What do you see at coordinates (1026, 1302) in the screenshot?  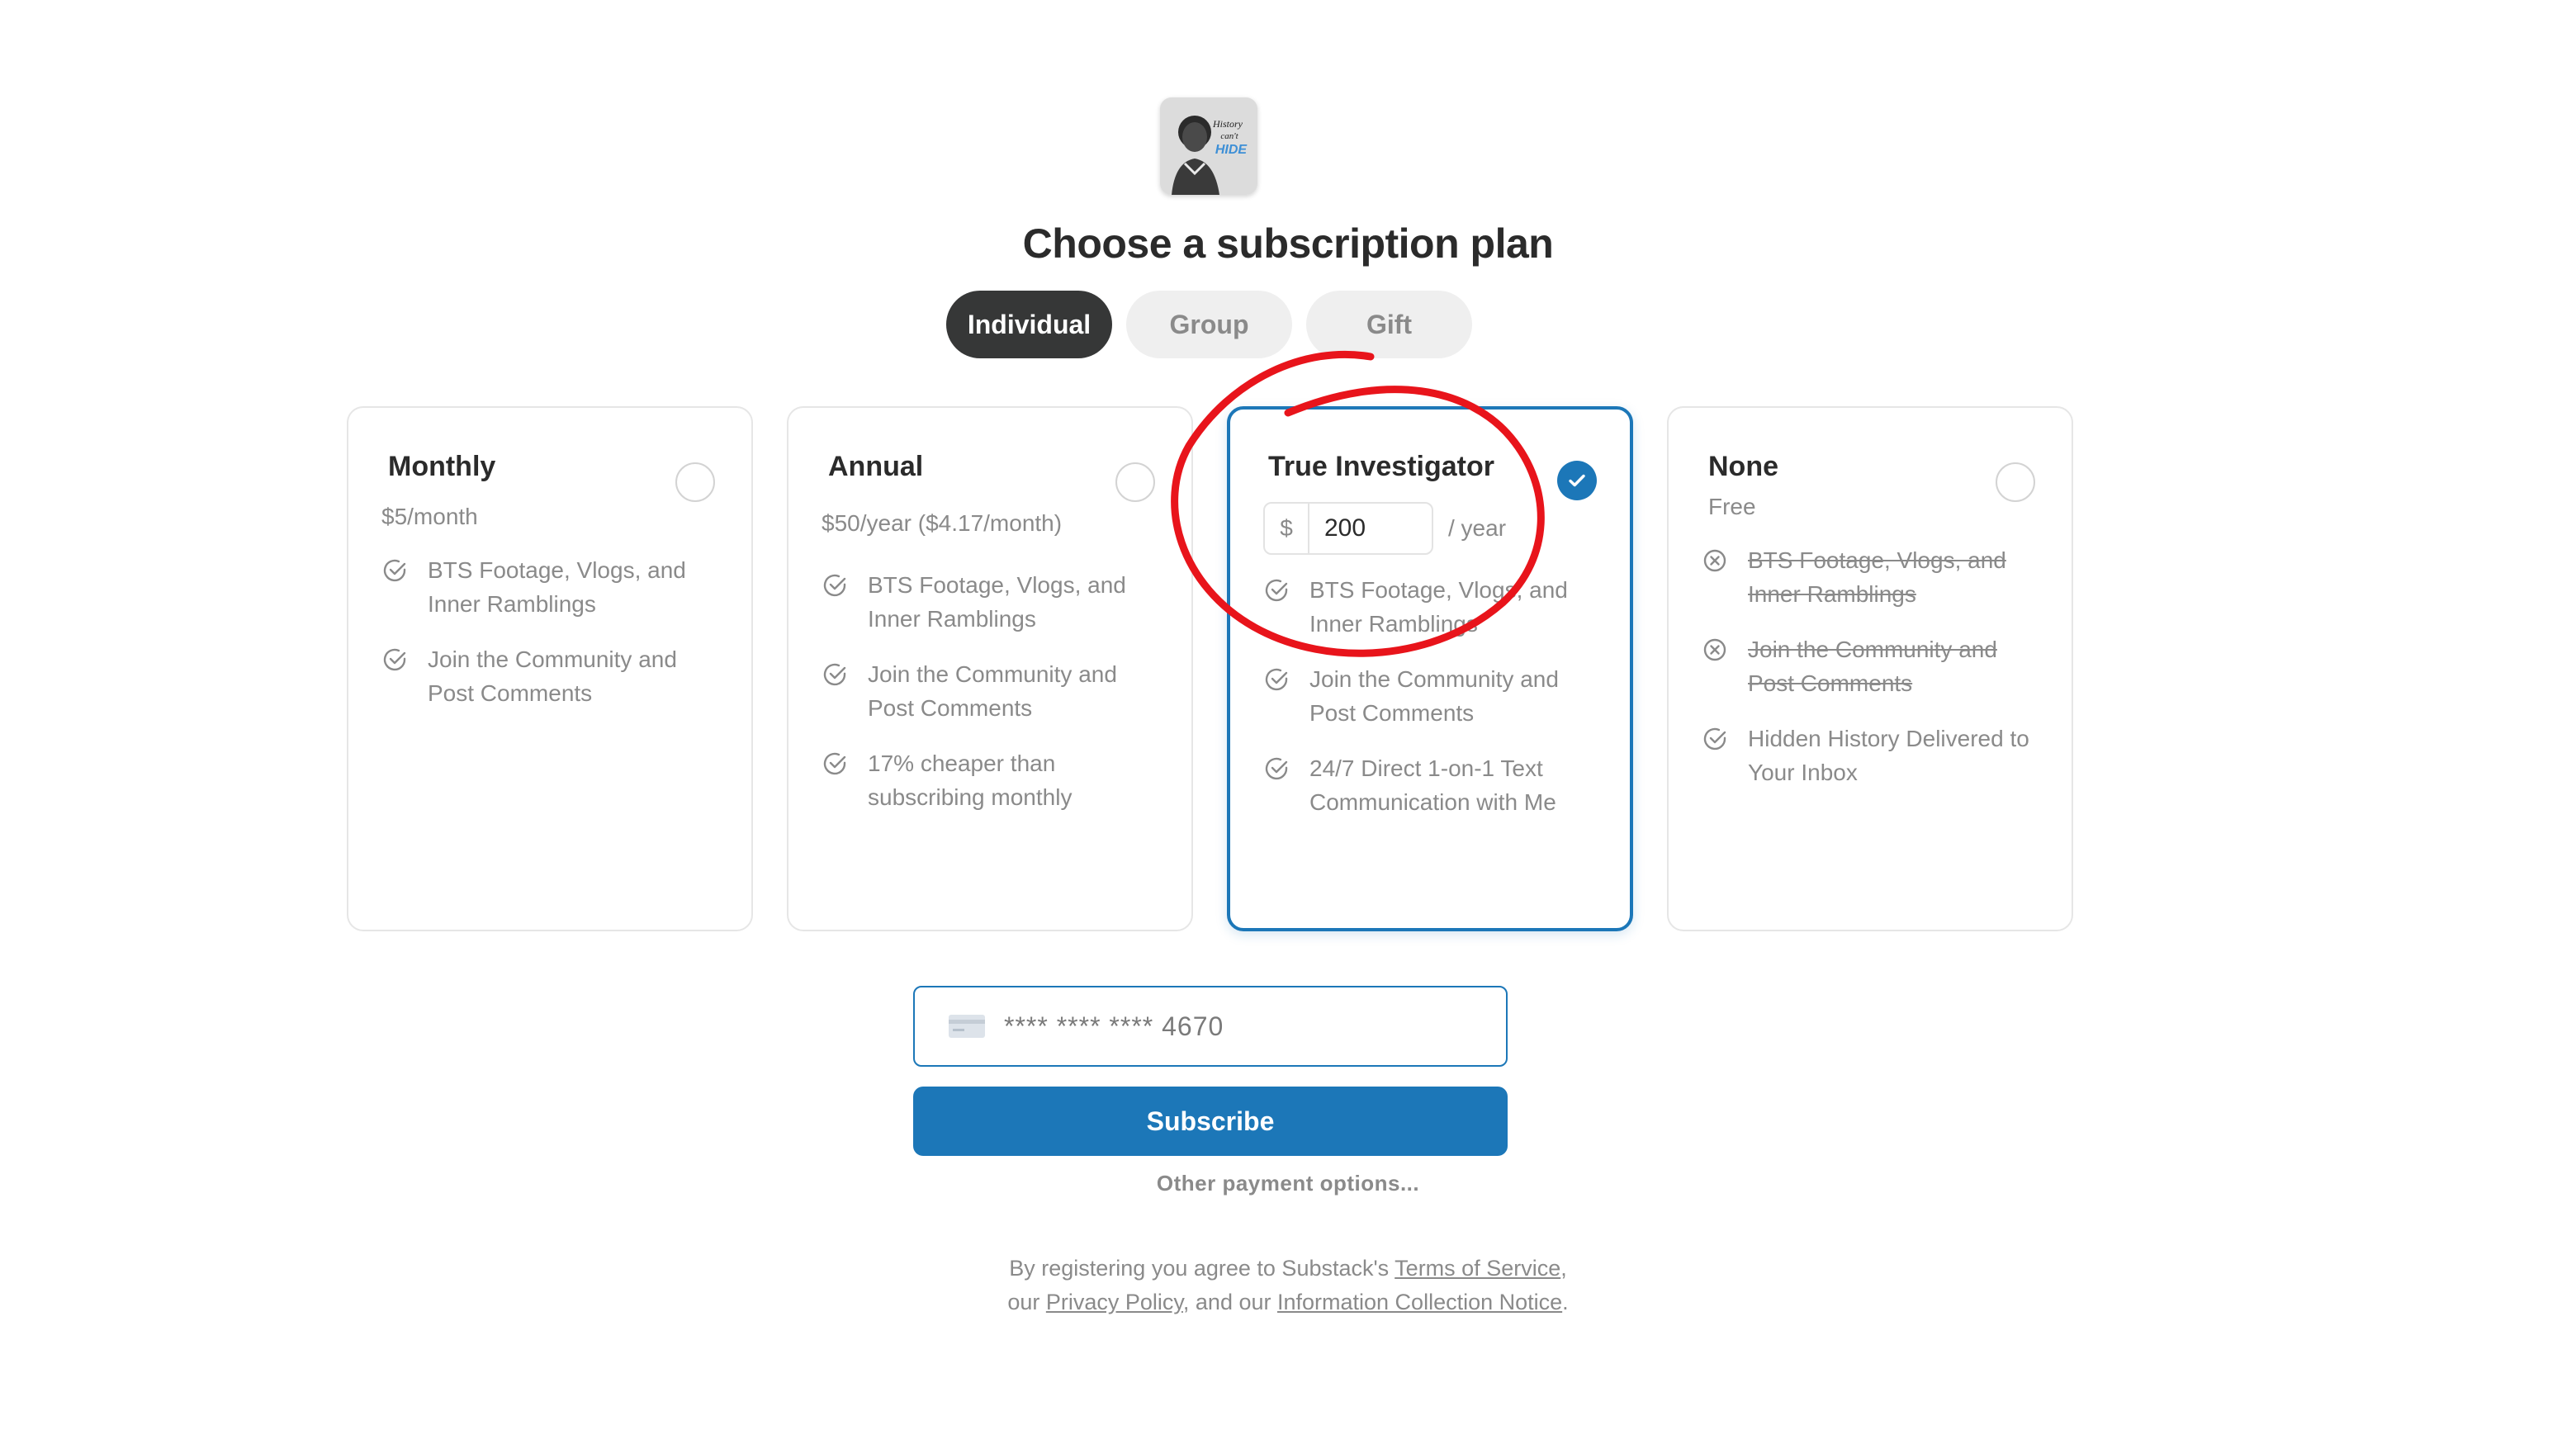 I see `legal-line2-prefix: our` at bounding box center [1026, 1302].